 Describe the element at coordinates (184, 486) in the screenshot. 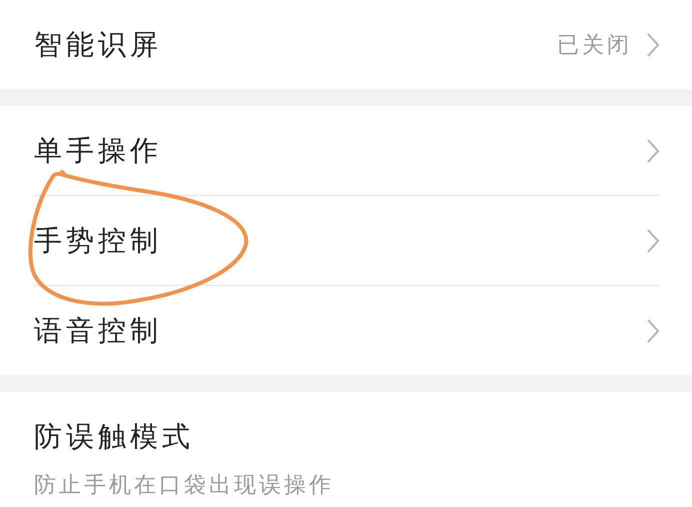

I see `row-subtitle: 防止手机在口袋出现误操作` at that location.